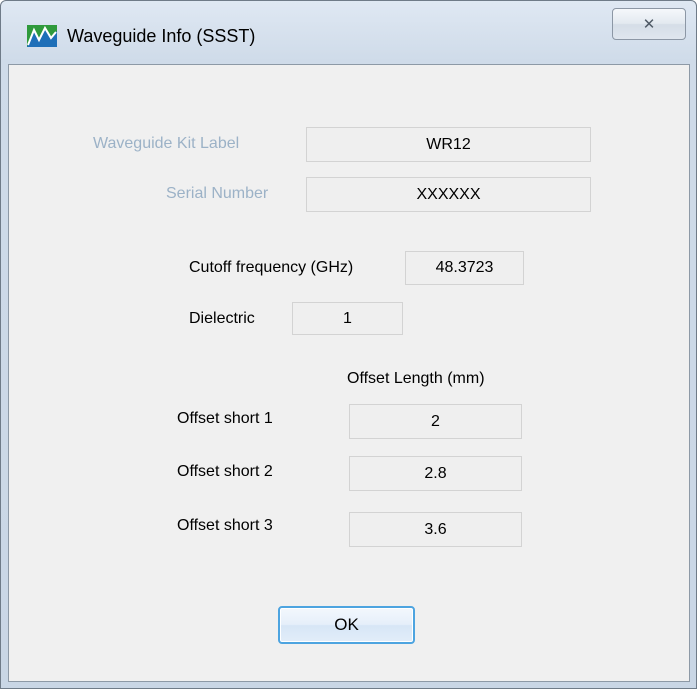 The height and width of the screenshot is (691, 699). Describe the element at coordinates (448, 144) in the screenshot. I see `kit-label-field: WR12` at that location.